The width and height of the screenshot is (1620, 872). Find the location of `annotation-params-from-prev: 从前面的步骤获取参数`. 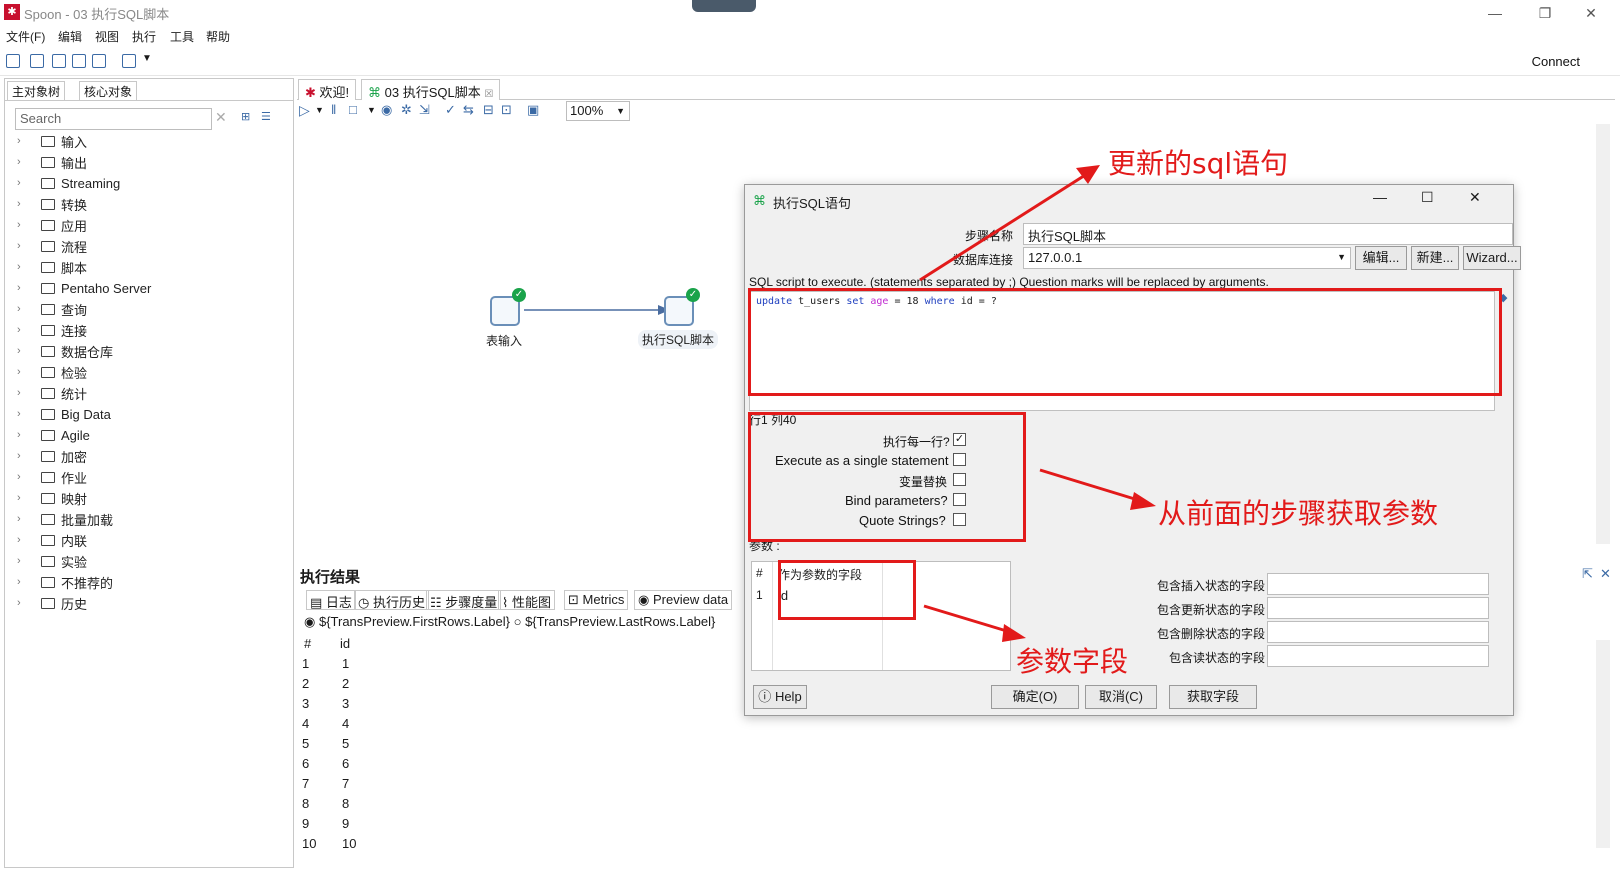

annotation-params-from-prev: 从前面的步骤获取参数 is located at coordinates (1298, 513).